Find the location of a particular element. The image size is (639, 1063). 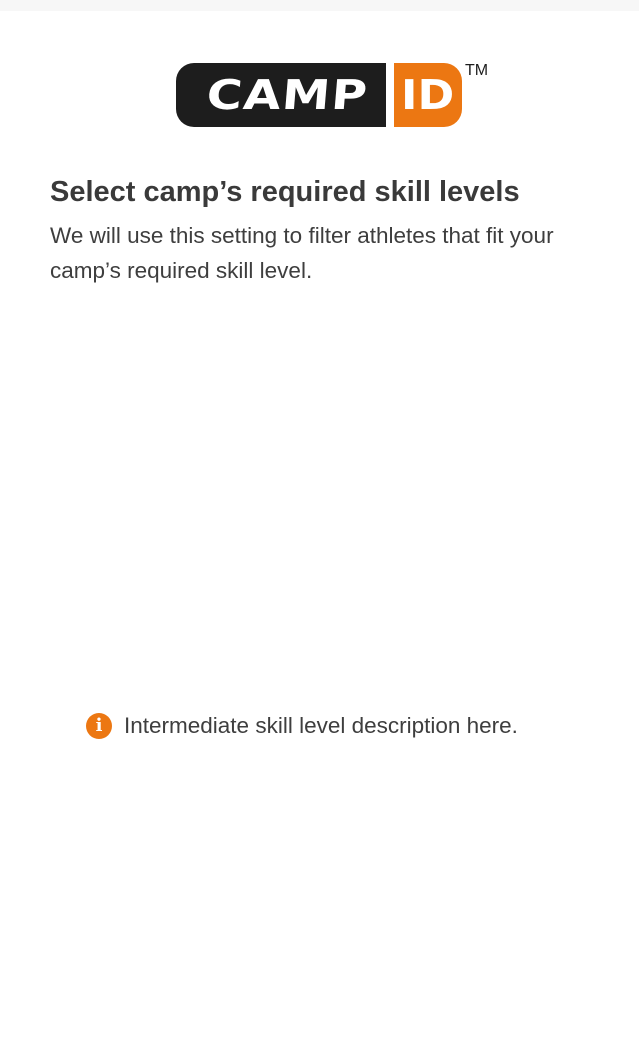

logo-camp-text: CAMP is located at coordinates (287, 94).